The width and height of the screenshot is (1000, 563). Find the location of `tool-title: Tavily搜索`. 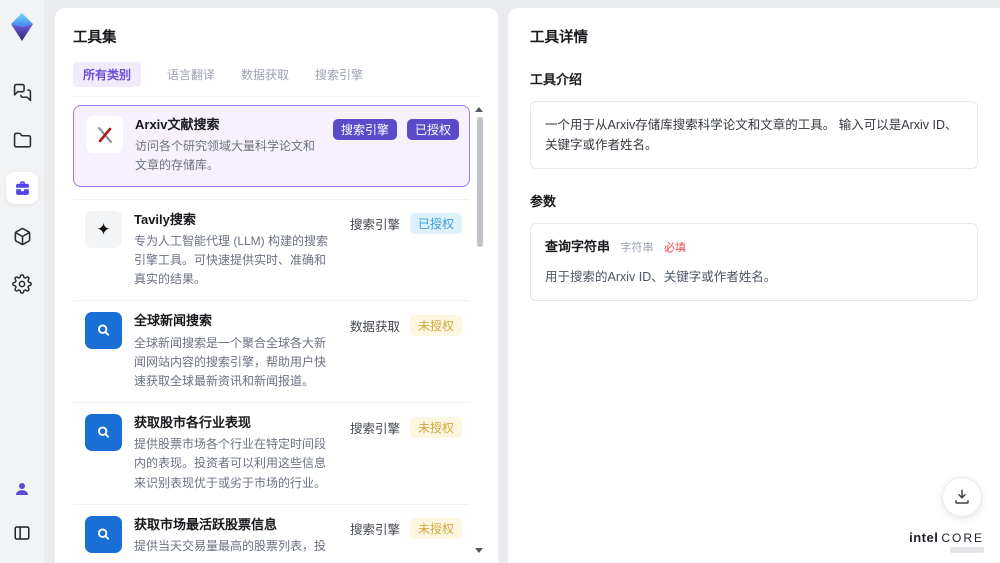

tool-title: Tavily搜索 is located at coordinates (165, 219).